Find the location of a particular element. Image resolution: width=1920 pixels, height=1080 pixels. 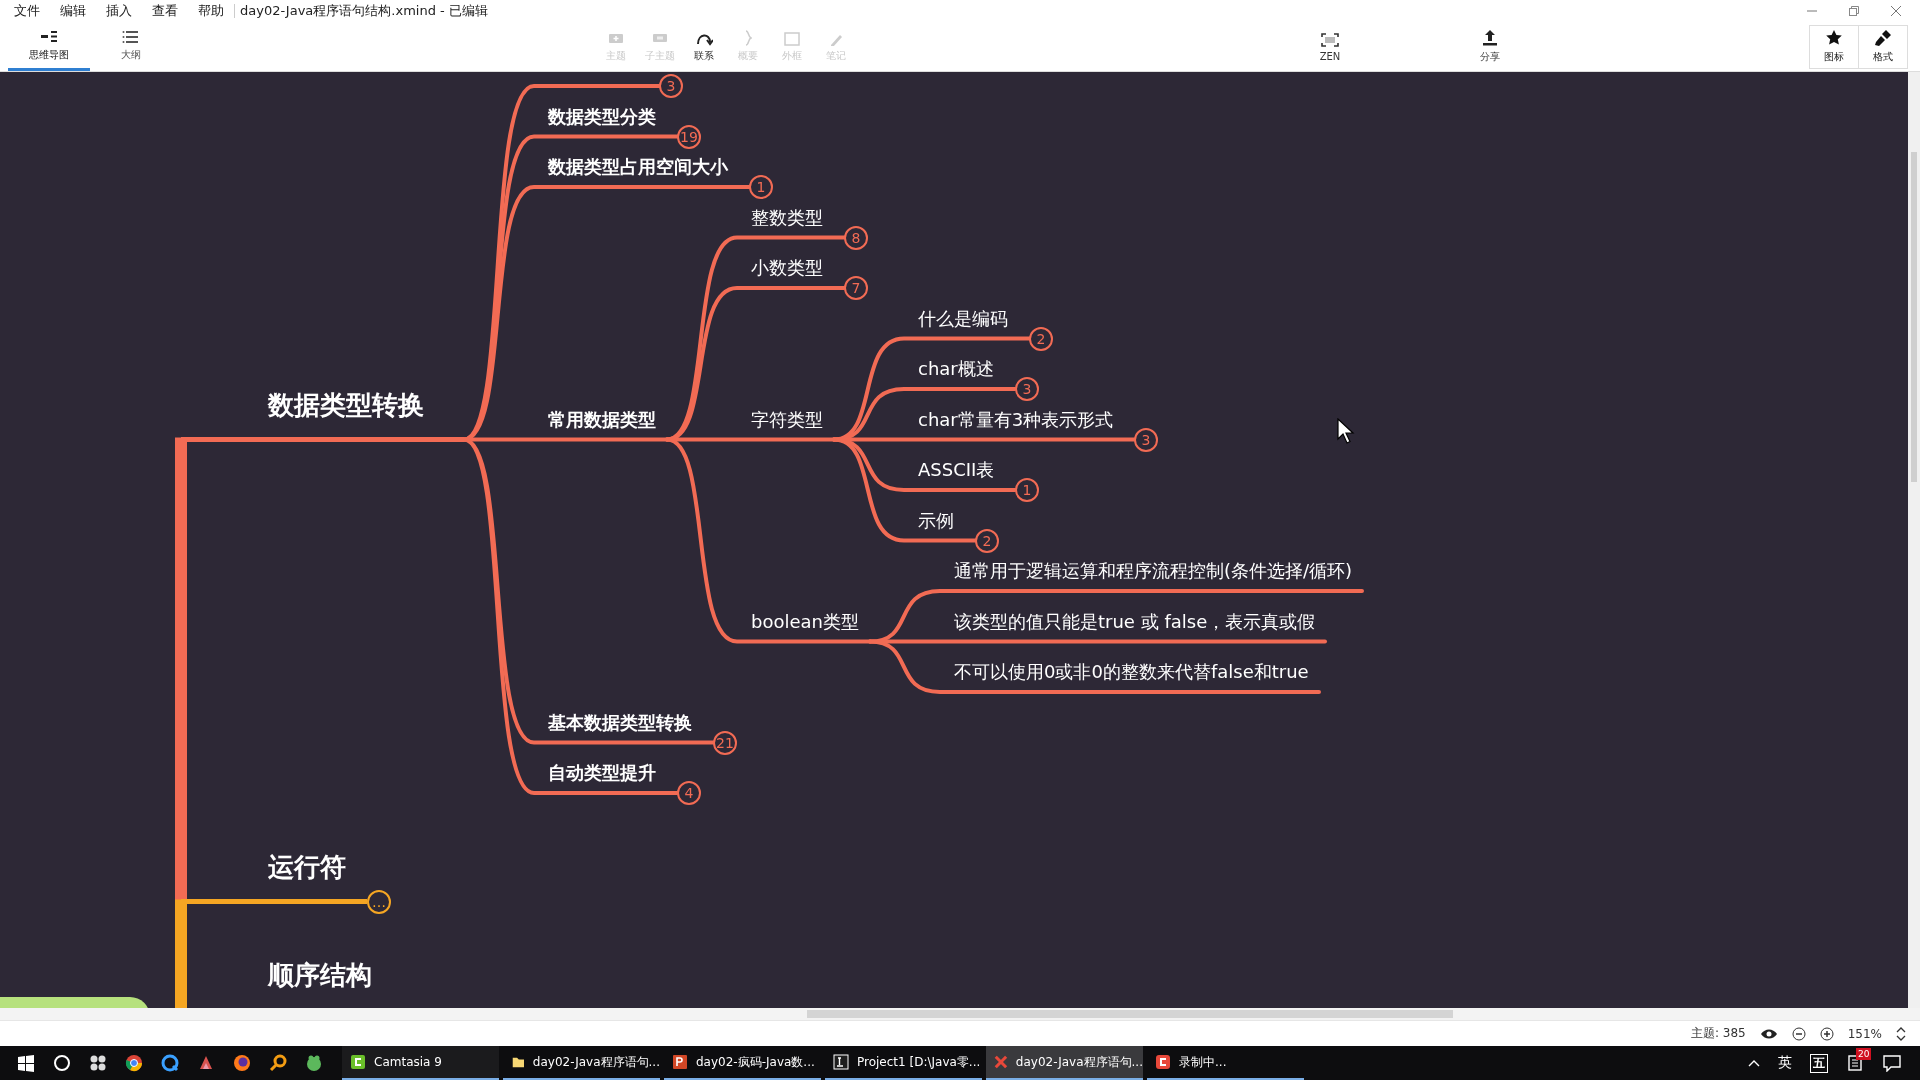

taskbar-button: Camtasia 9 is located at coordinates (420, 1063).